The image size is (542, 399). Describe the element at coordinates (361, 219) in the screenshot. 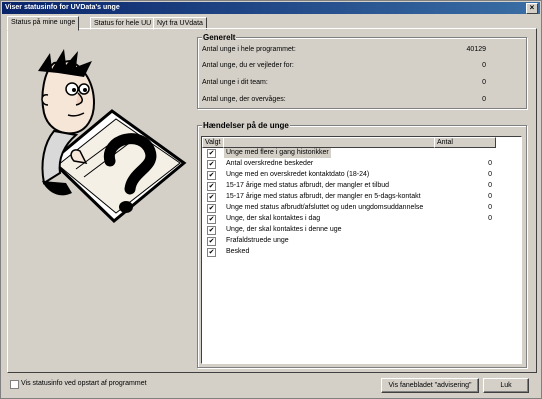

I see `list-item: ✔ Unge, der skal kontaktes i dag 0` at that location.